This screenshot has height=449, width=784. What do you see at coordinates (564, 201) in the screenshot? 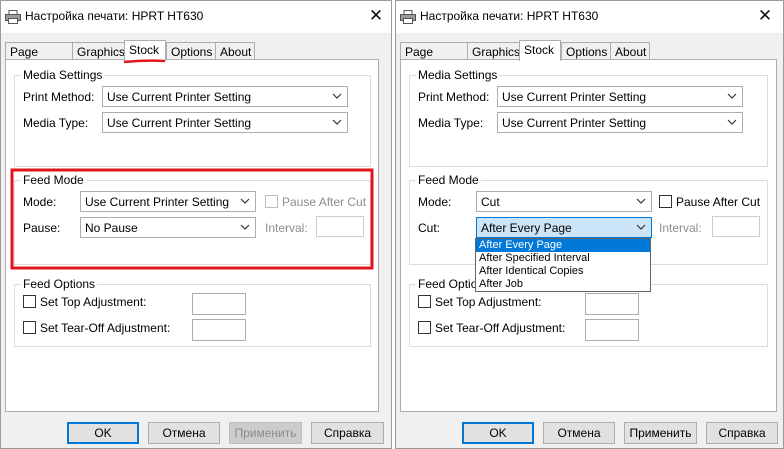
I see `mode-select: Cut` at bounding box center [564, 201].